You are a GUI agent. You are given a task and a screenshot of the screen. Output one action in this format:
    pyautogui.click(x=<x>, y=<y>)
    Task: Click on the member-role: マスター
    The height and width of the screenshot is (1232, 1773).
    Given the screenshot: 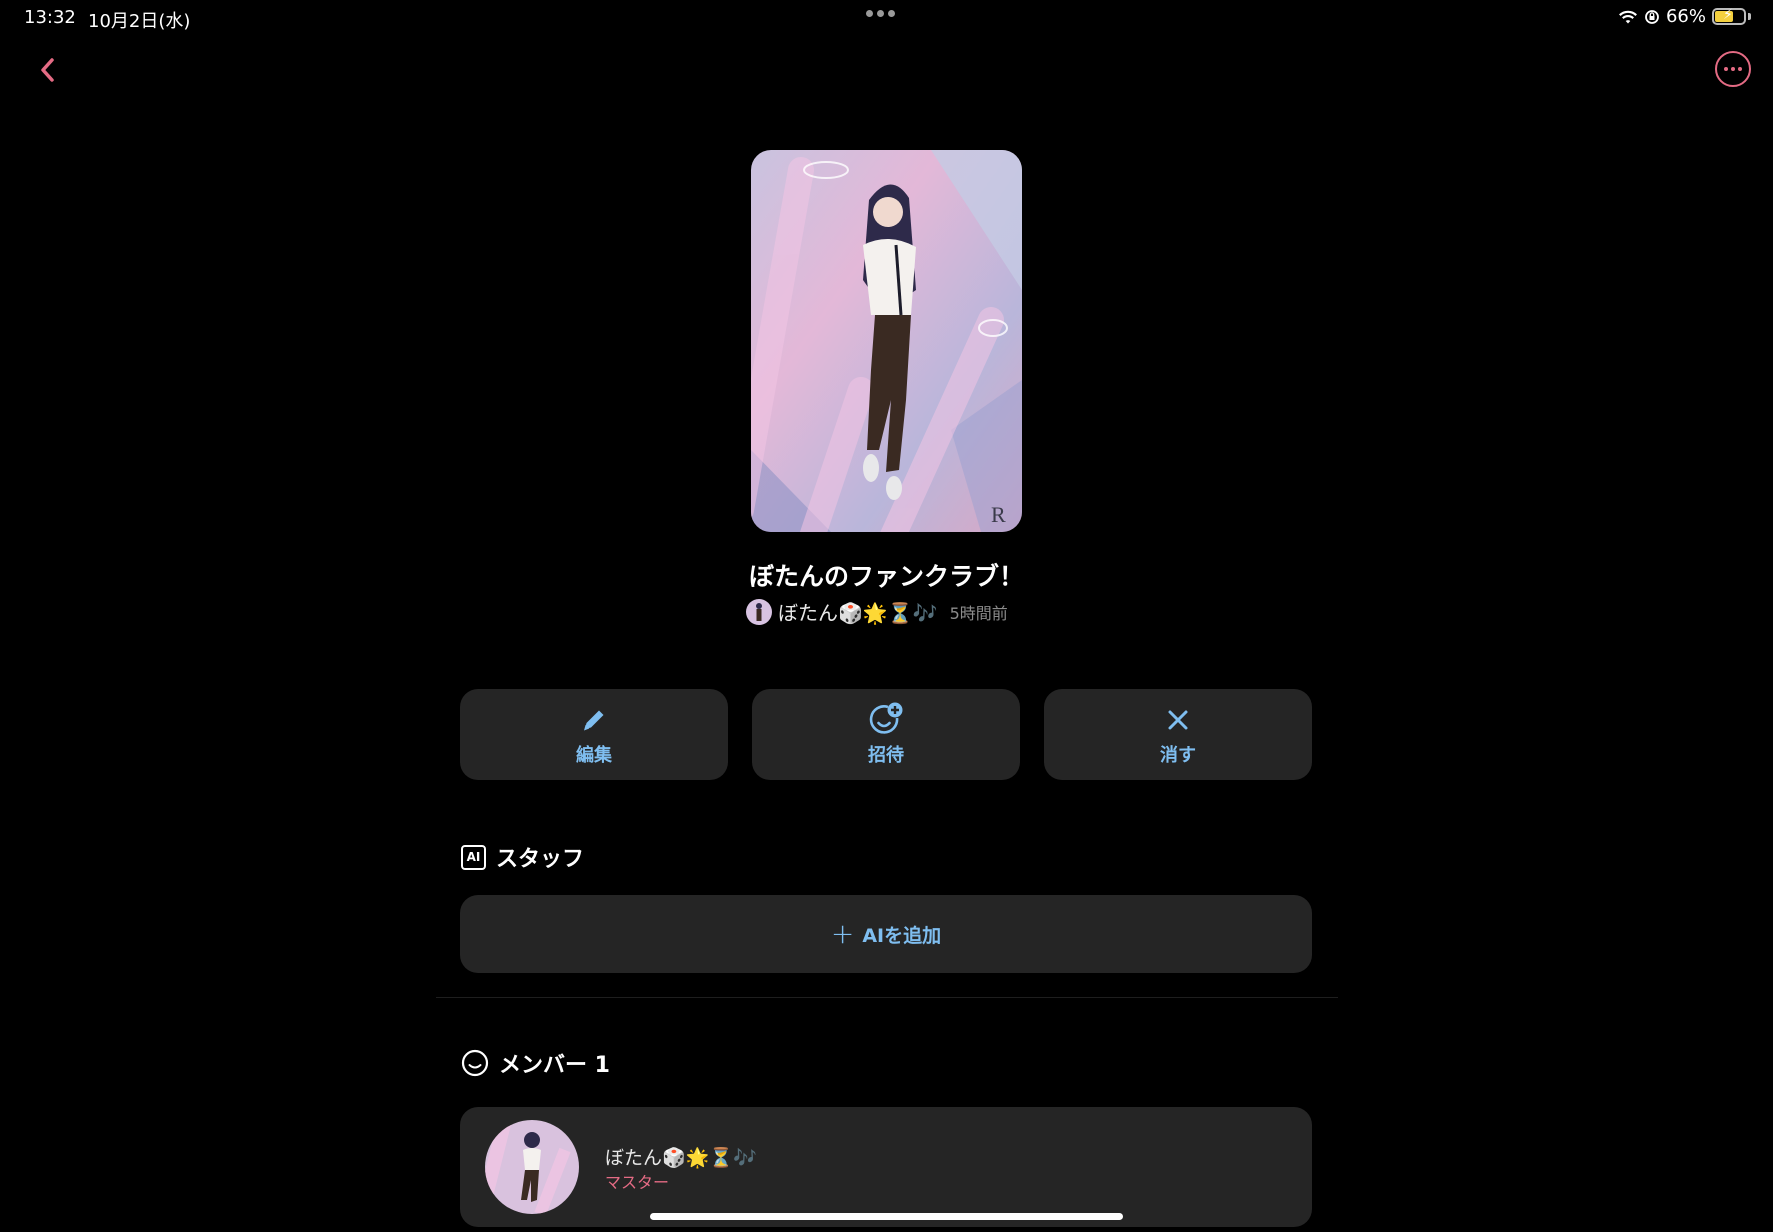 What is the action you would take?
    pyautogui.click(x=637, y=1182)
    